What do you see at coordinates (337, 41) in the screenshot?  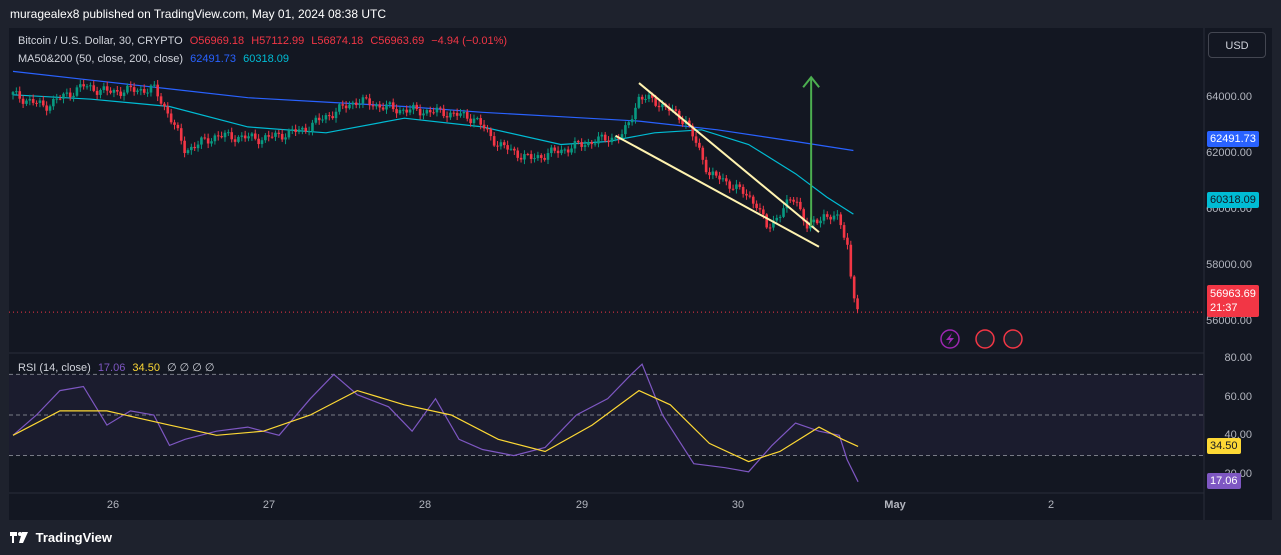 I see `ohlc-low: L56874.18` at bounding box center [337, 41].